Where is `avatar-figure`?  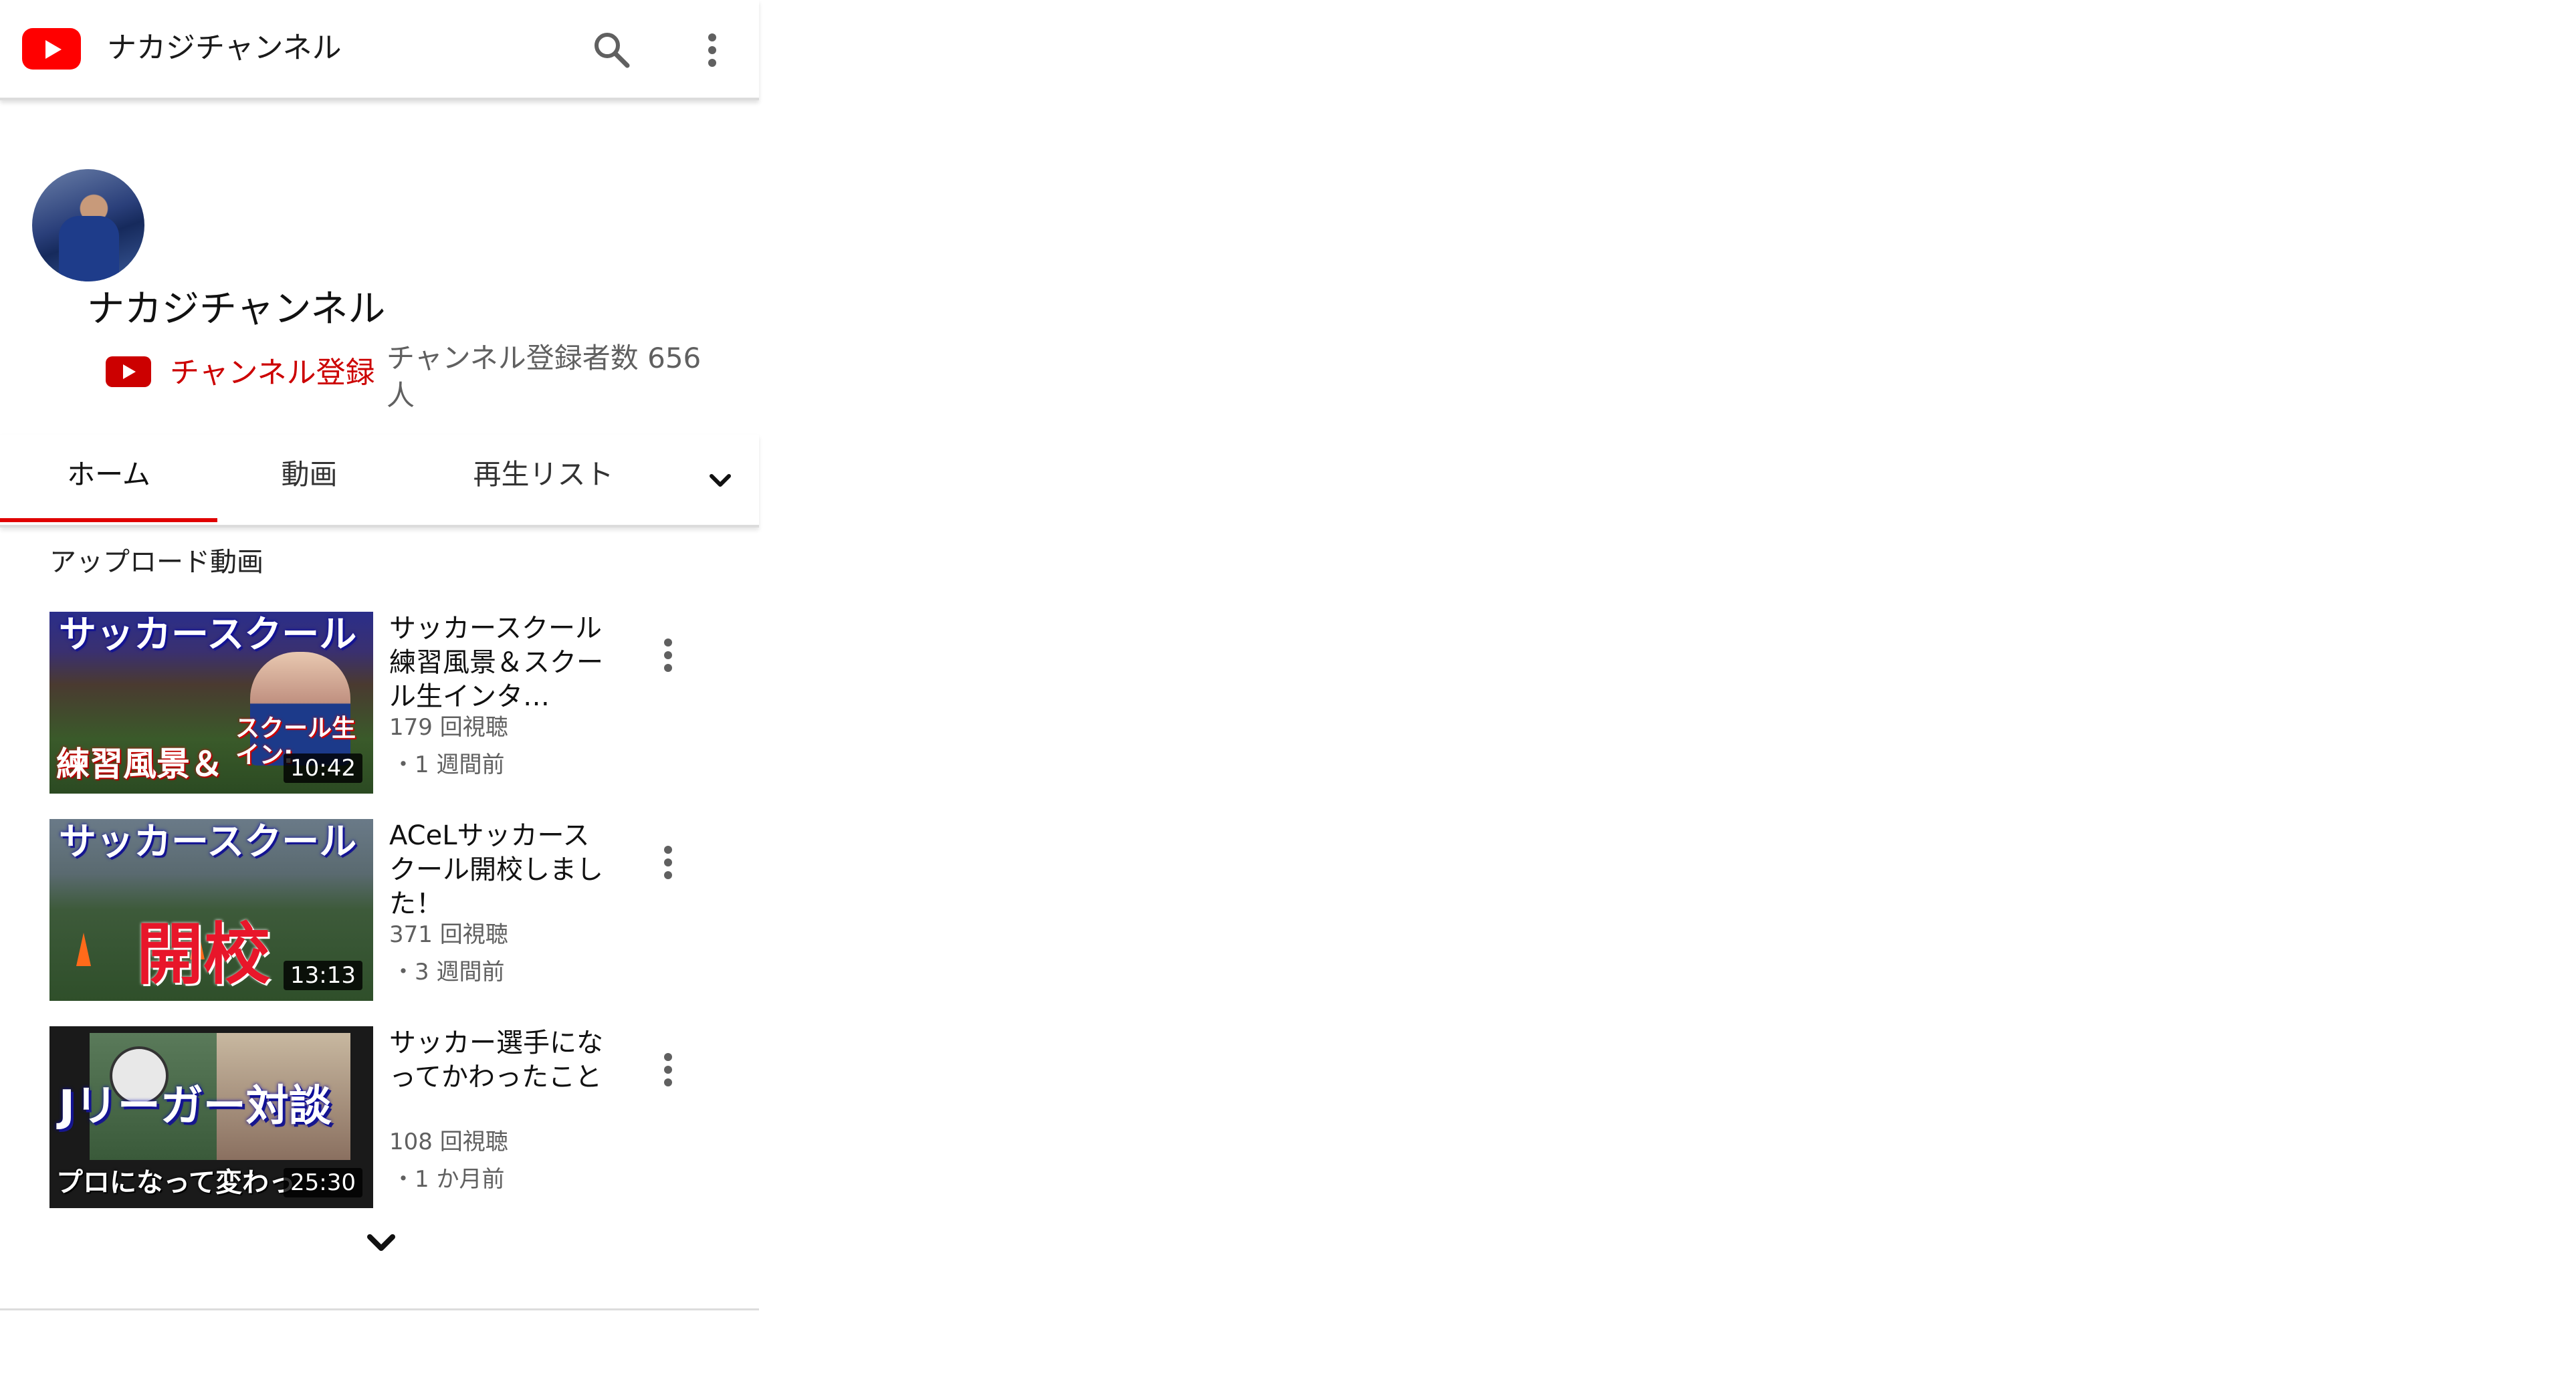
avatar-figure is located at coordinates (89, 248).